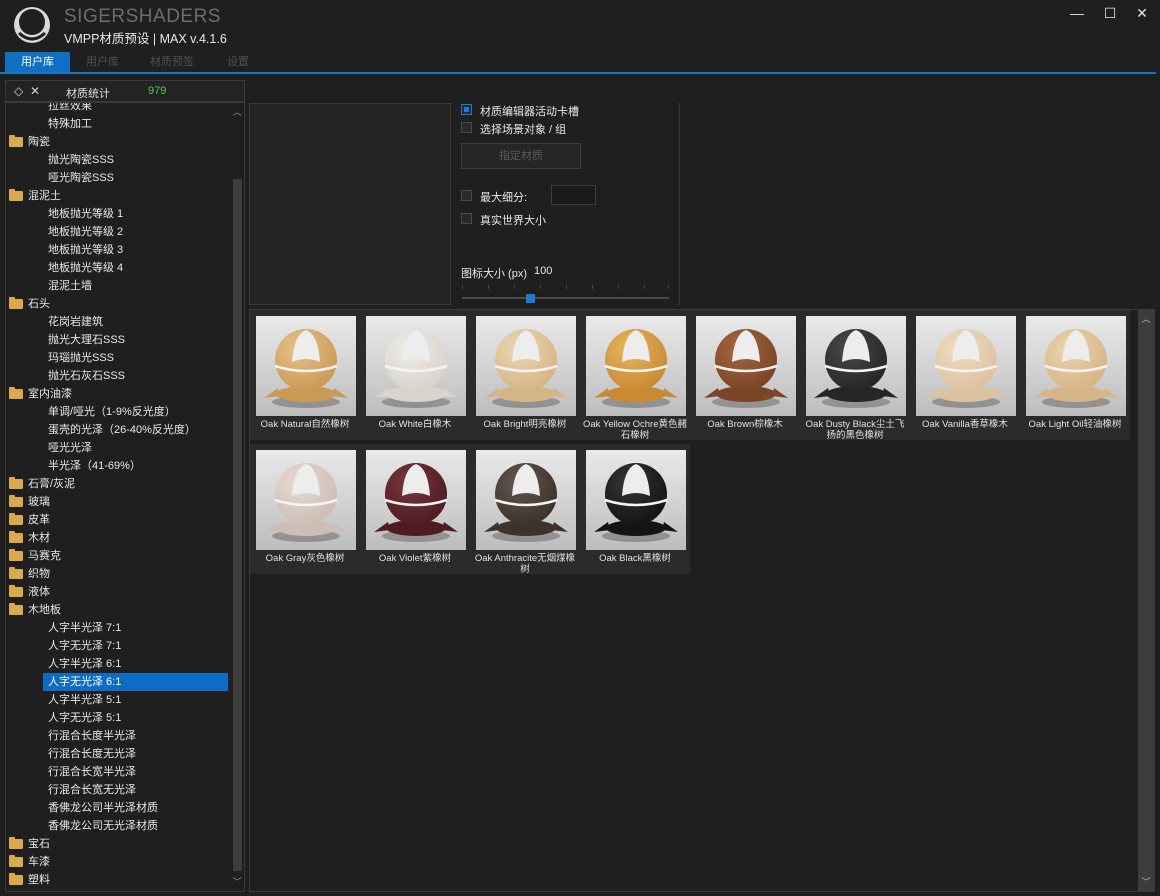 The height and width of the screenshot is (896, 1160). What do you see at coordinates (88, 94) in the screenshot?
I see `material-stats-label: 材质统计` at bounding box center [88, 94].